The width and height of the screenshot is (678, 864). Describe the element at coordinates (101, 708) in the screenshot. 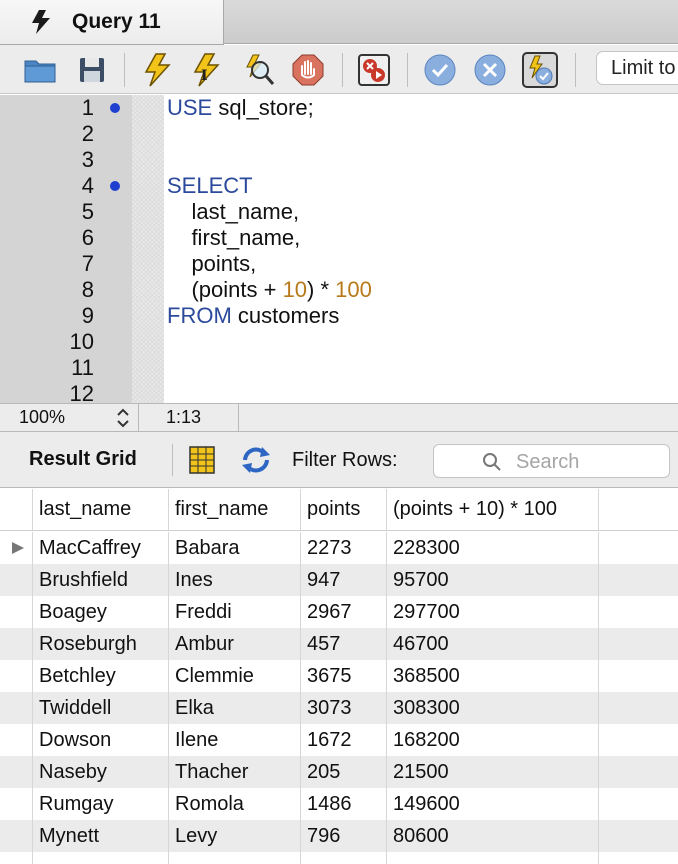

I see `table-cell: Twiddell` at that location.